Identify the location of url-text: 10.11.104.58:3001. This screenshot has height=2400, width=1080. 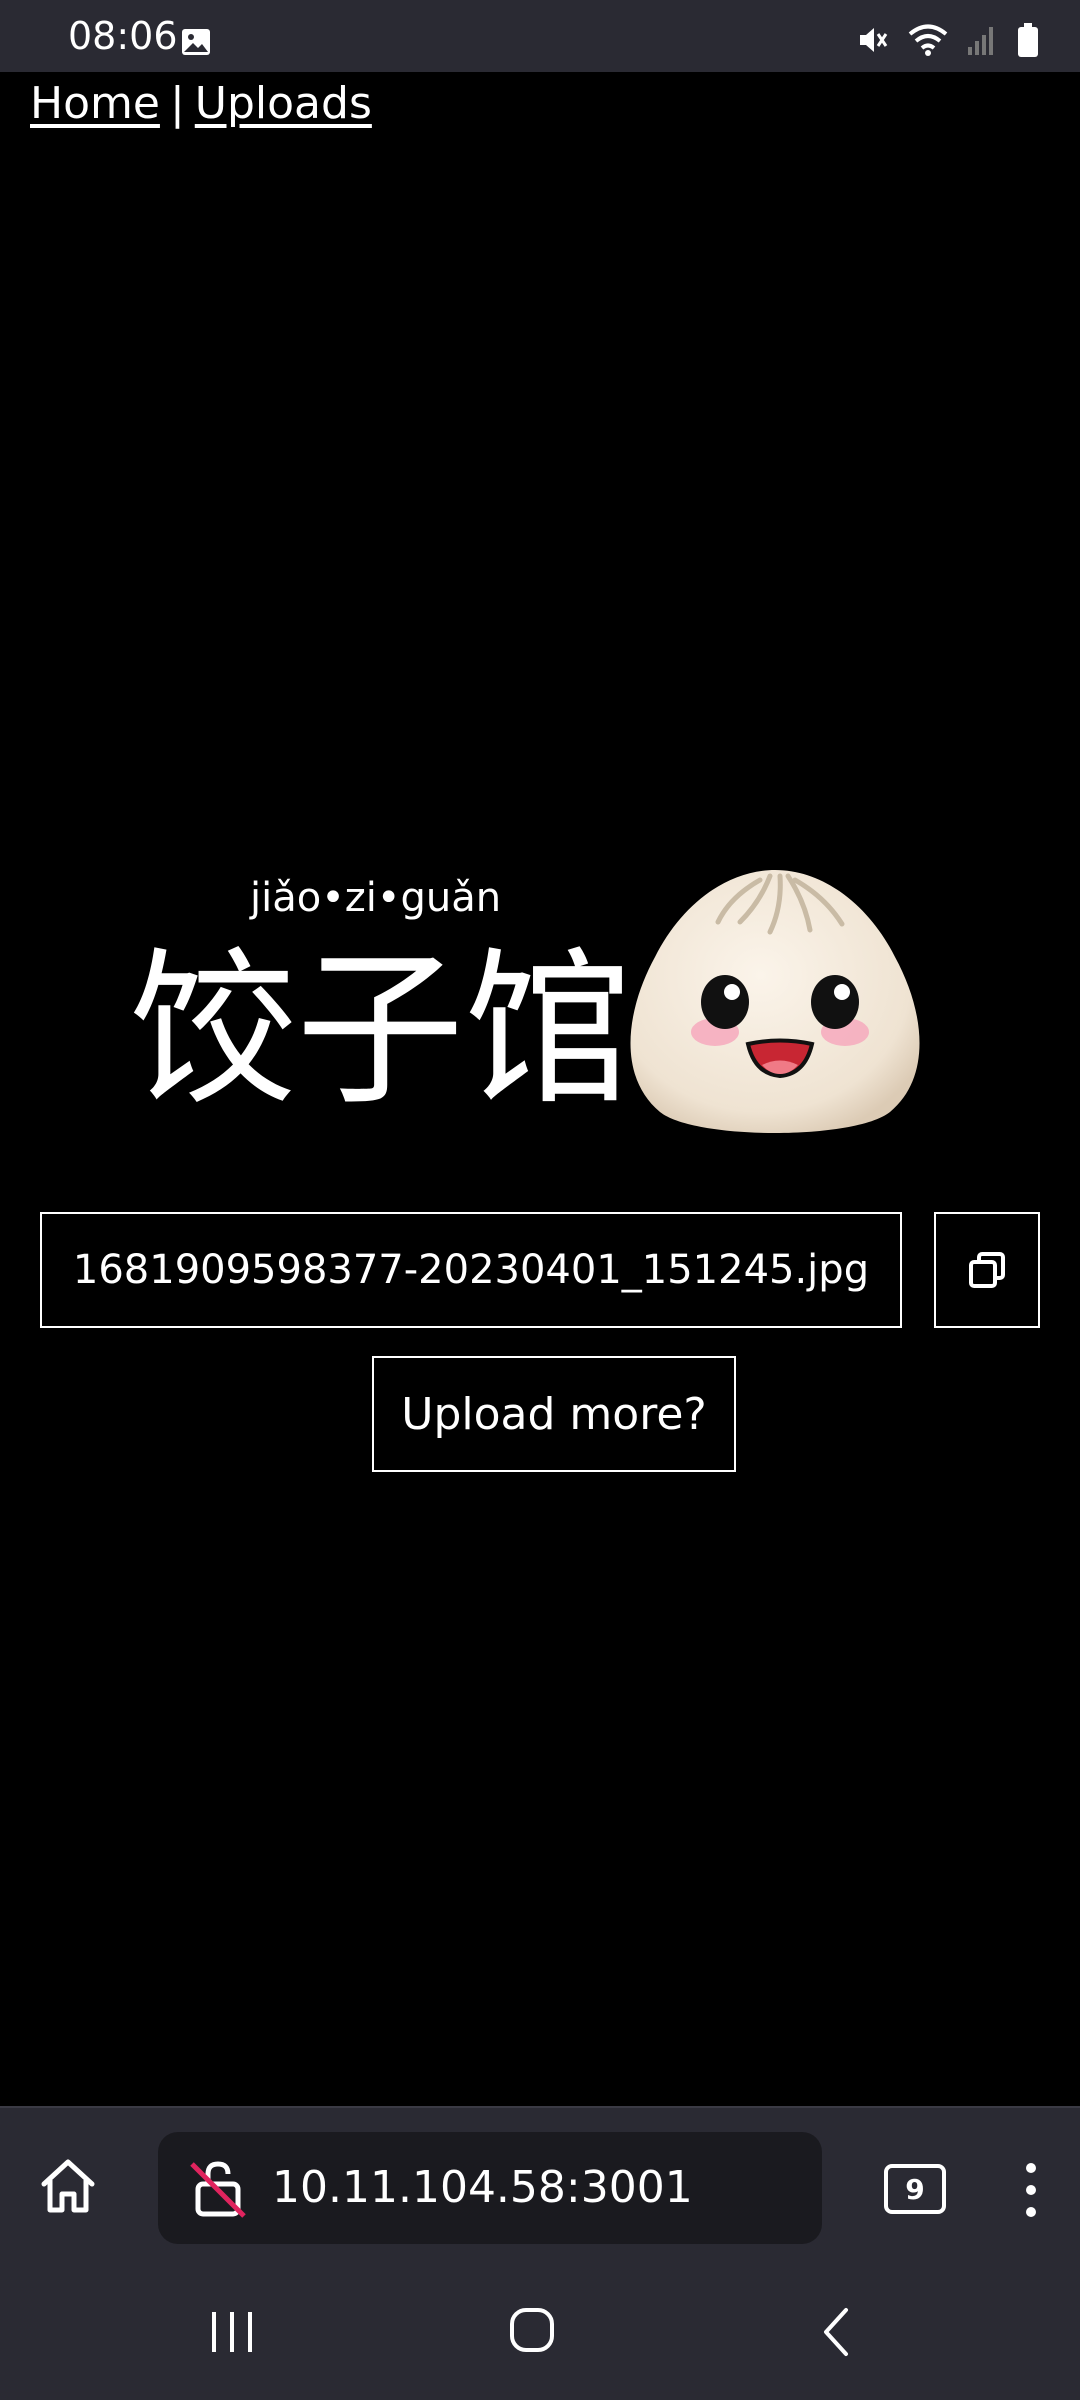
(482, 2187).